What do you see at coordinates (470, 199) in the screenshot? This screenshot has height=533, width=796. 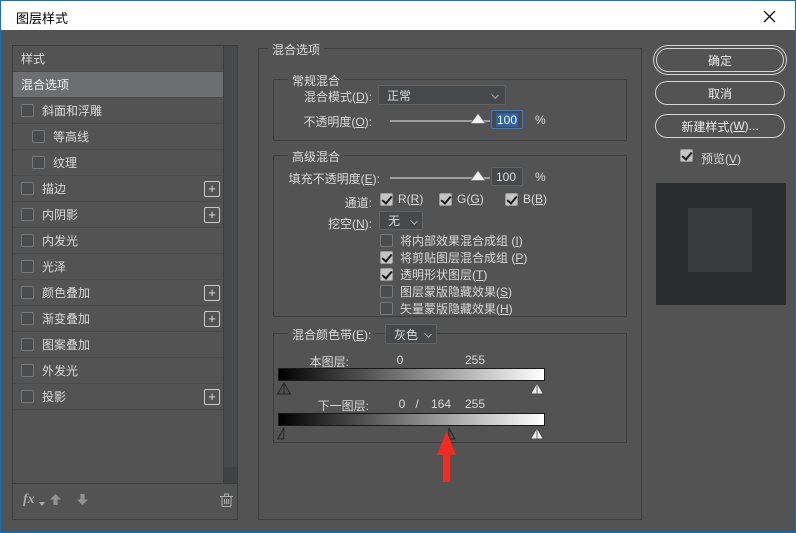 I see `channel-label: G(G)` at bounding box center [470, 199].